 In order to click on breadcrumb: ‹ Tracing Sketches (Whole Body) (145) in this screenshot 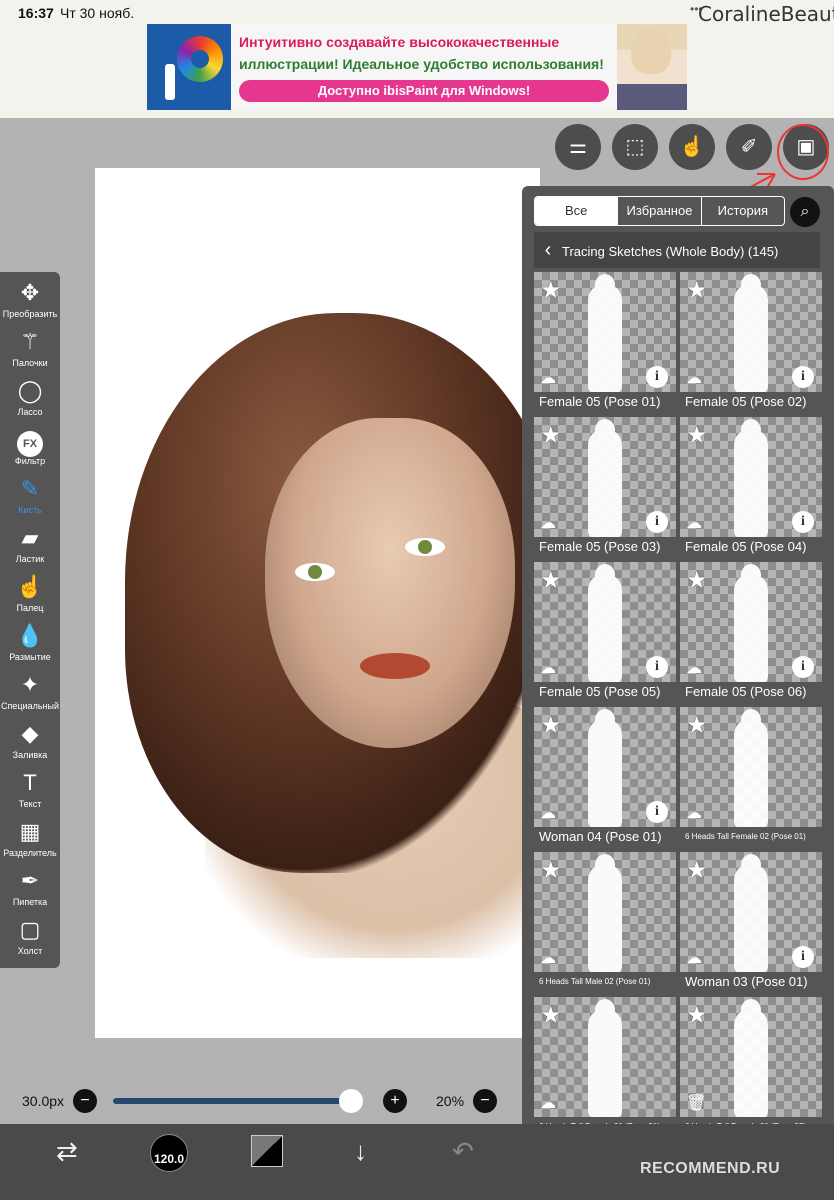, I will do `click(677, 250)`.